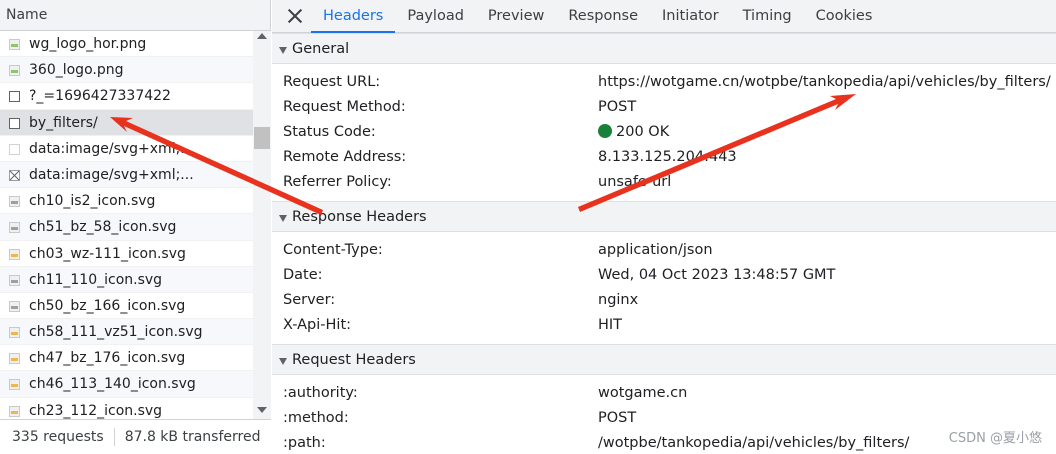 This screenshot has width=1056, height=454. Describe the element at coordinates (126, 122) in the screenshot. I see `request-row: by_filters/` at that location.